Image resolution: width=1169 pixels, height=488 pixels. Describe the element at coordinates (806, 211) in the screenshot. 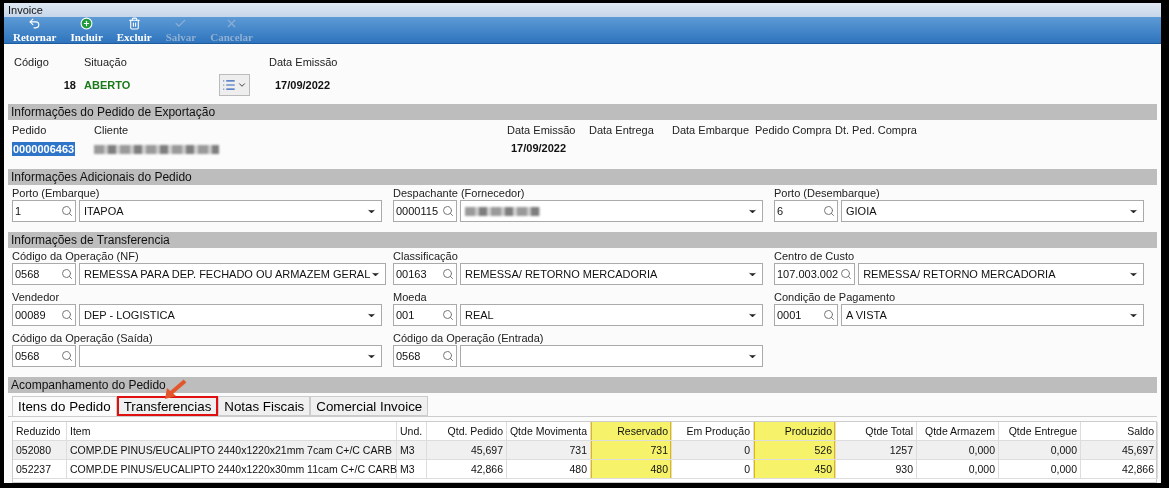

I see `code-field: 6` at that location.